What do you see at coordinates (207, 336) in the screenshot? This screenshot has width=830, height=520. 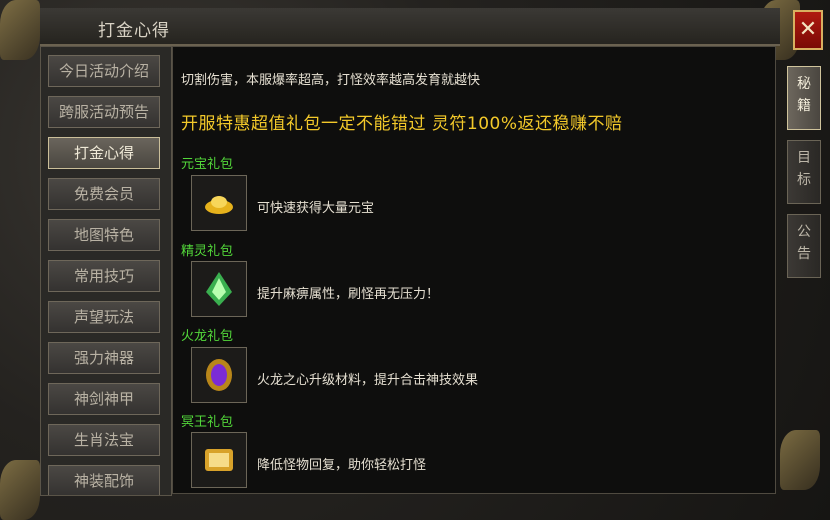 I see `pack-title-fire-dragon: 火龙礼包` at bounding box center [207, 336].